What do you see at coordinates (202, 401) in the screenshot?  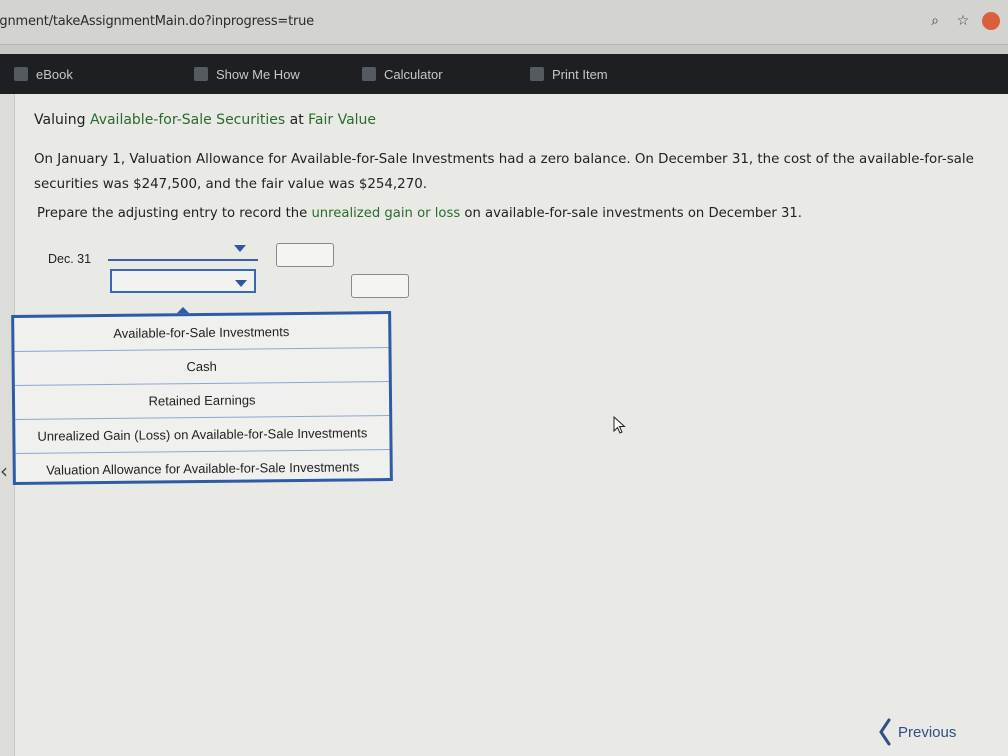 I see `dropdown-option: Retained Earnings` at bounding box center [202, 401].